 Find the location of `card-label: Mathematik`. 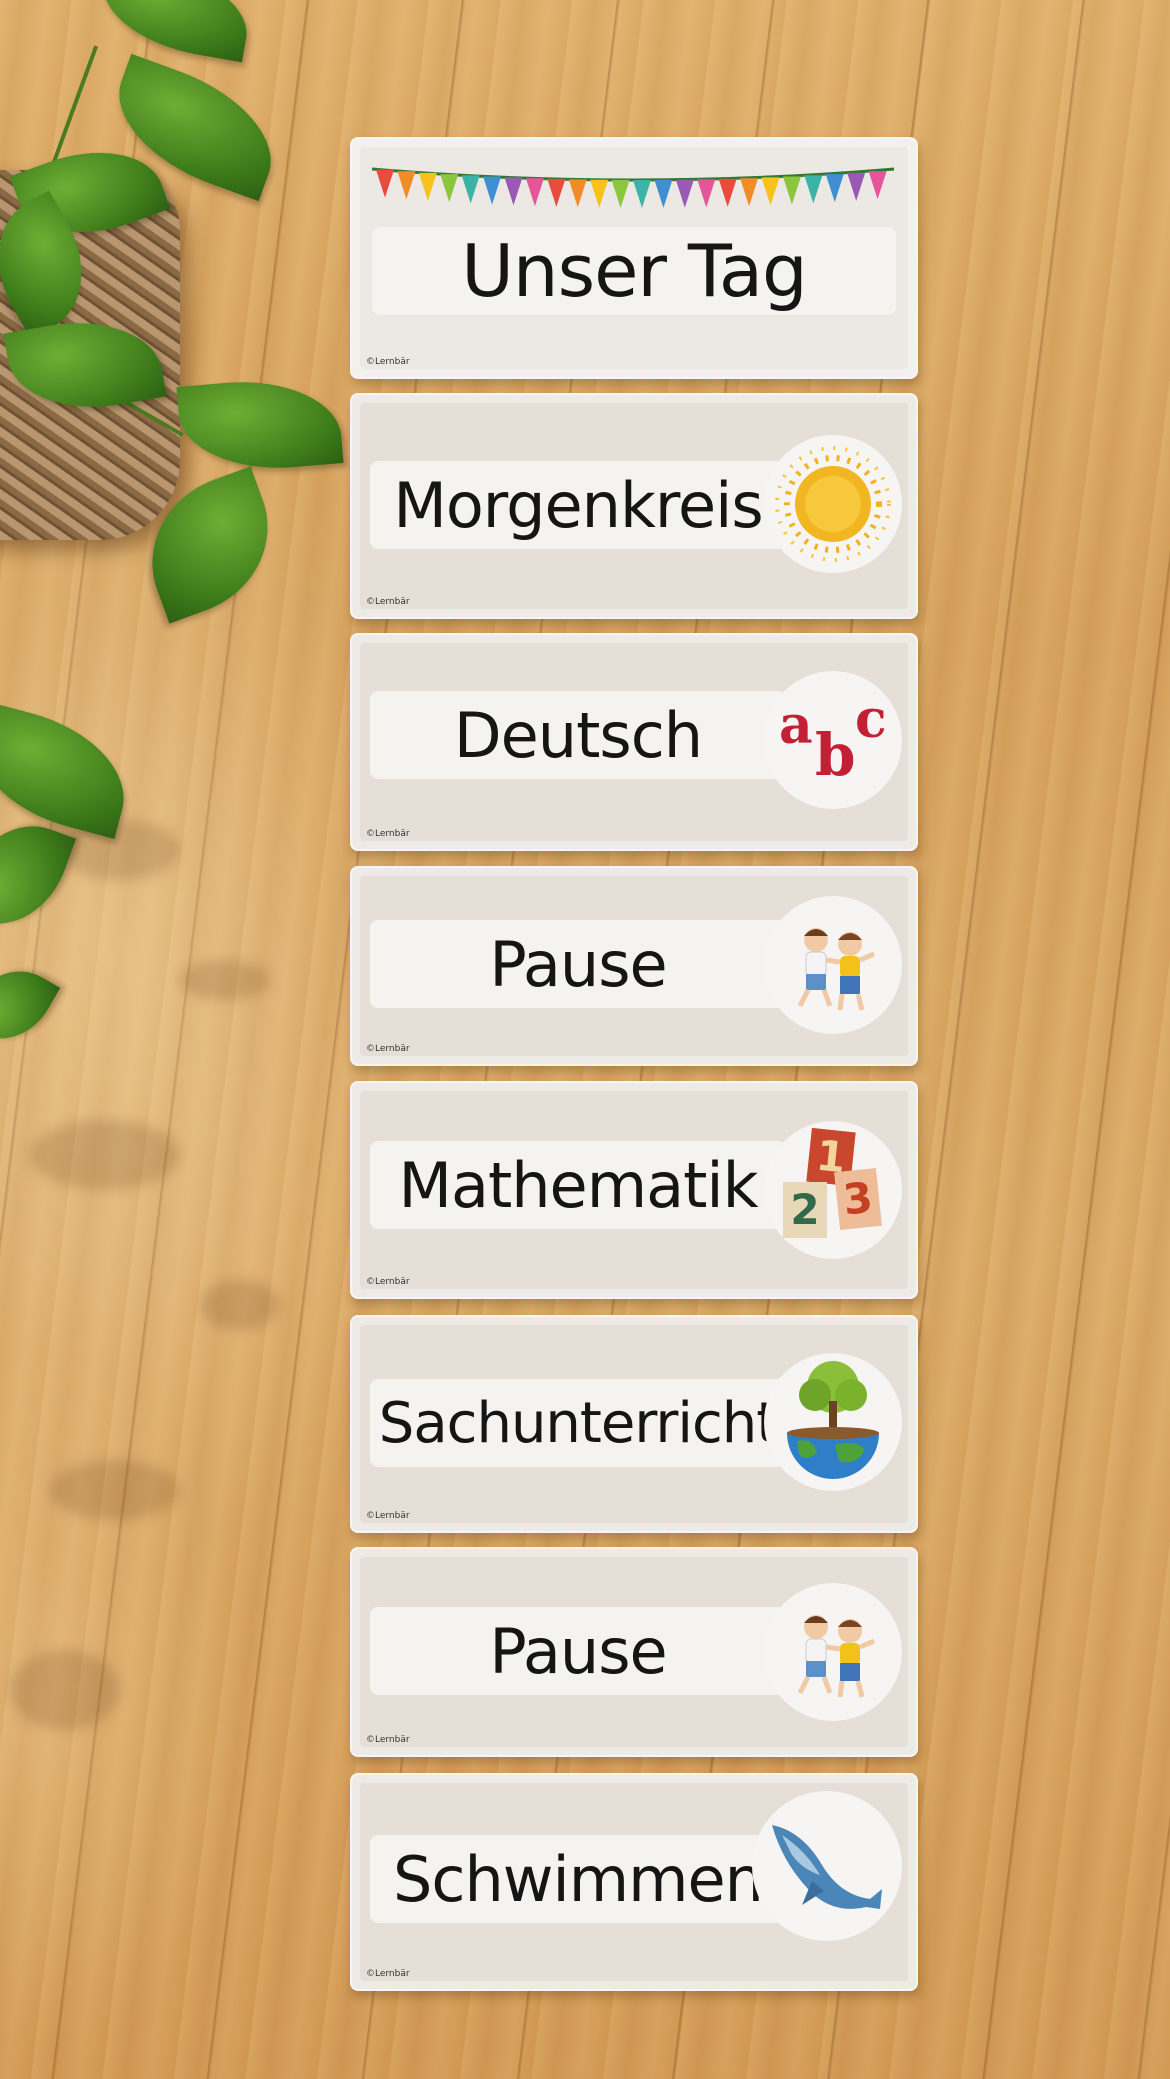

card-label: Mathematik is located at coordinates (578, 1185).